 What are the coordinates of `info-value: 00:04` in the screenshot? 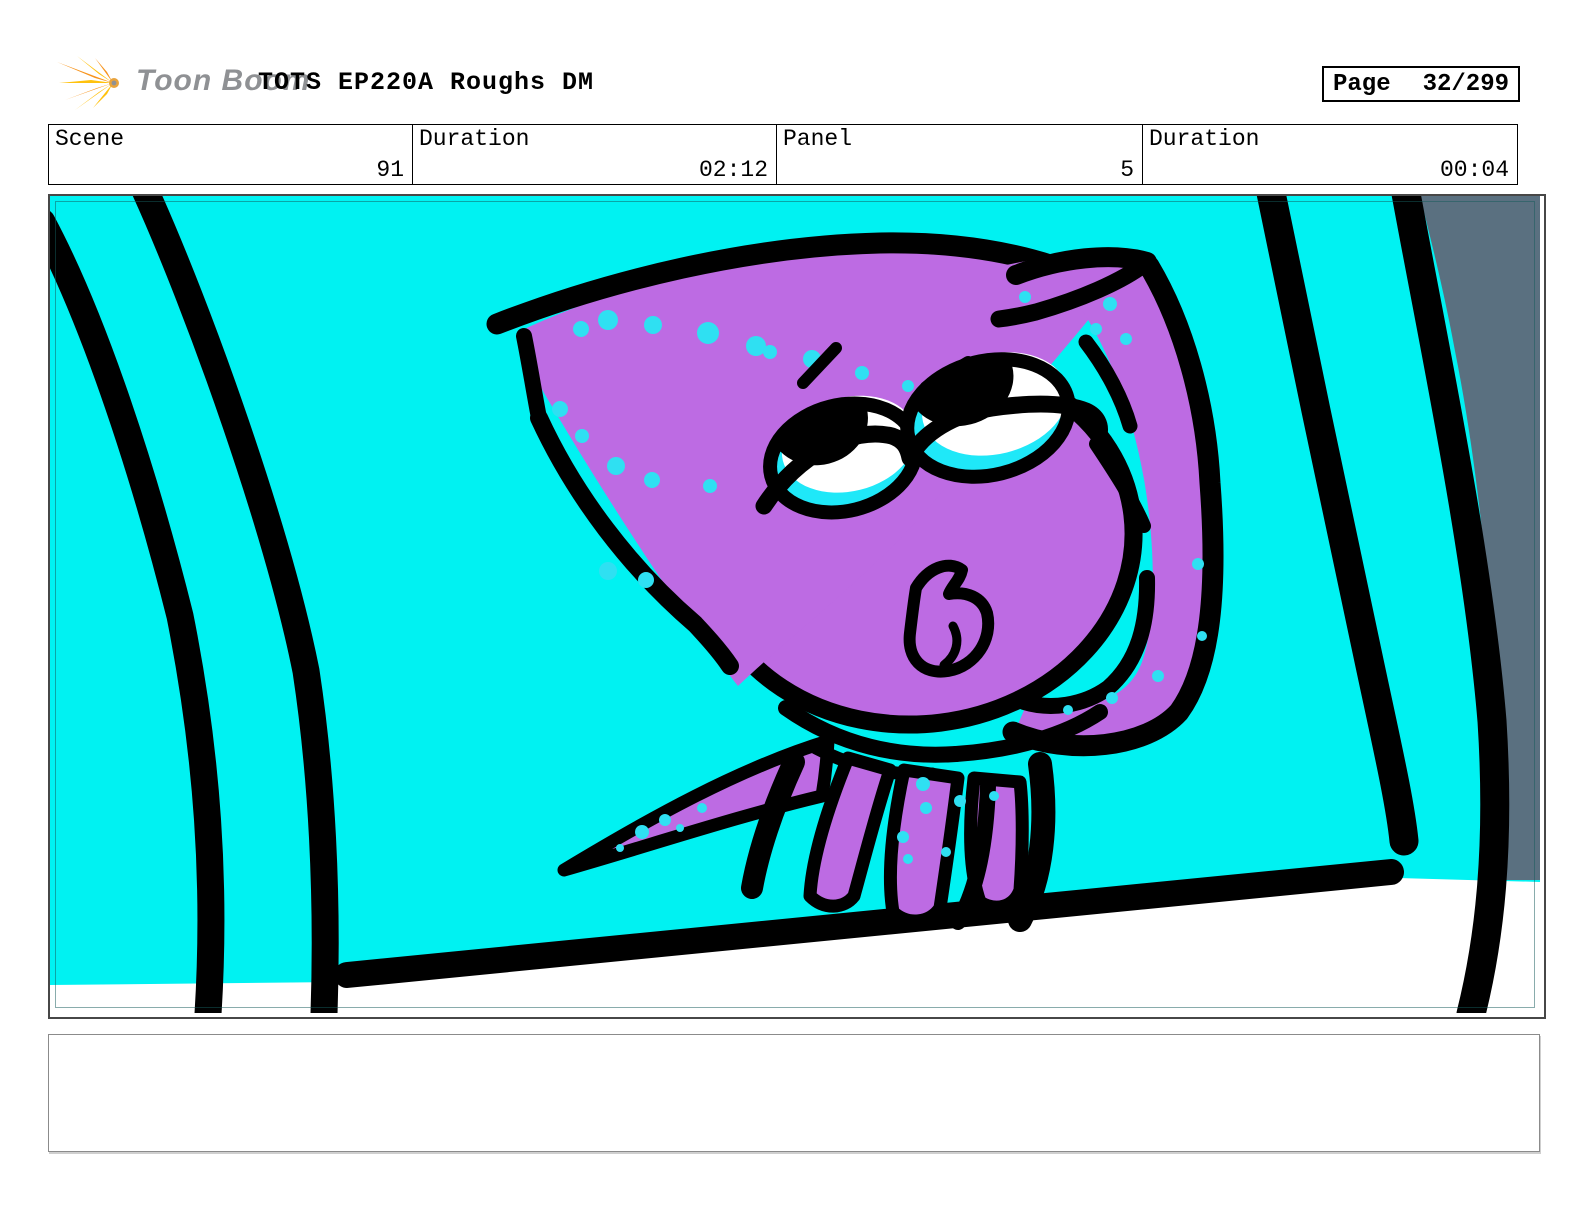 It's located at (1474, 170).